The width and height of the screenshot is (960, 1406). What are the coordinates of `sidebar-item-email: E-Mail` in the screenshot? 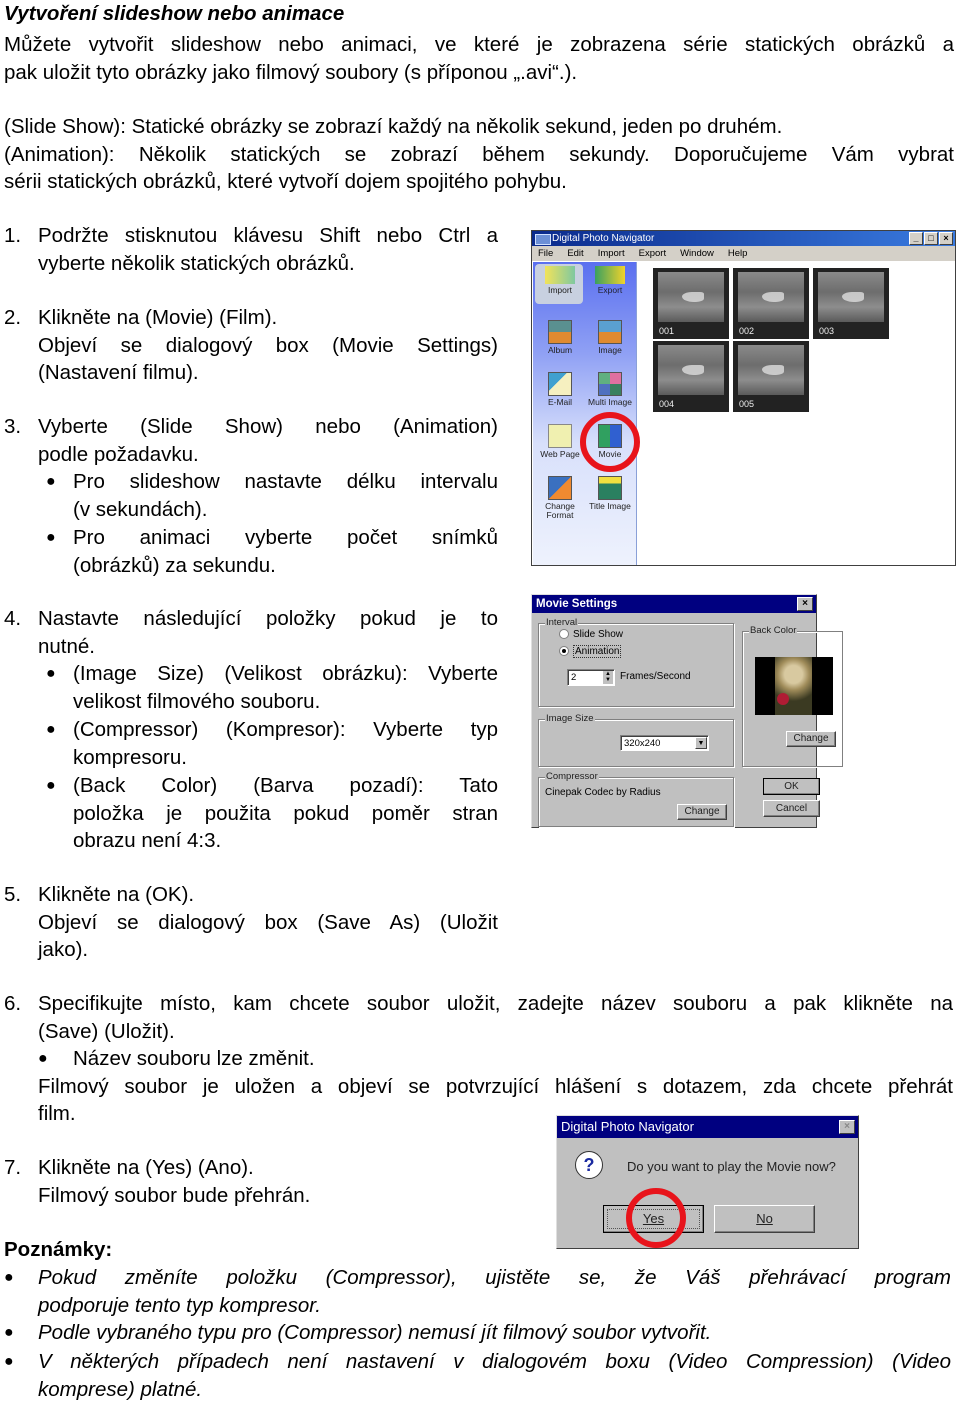 It's located at (560, 389).